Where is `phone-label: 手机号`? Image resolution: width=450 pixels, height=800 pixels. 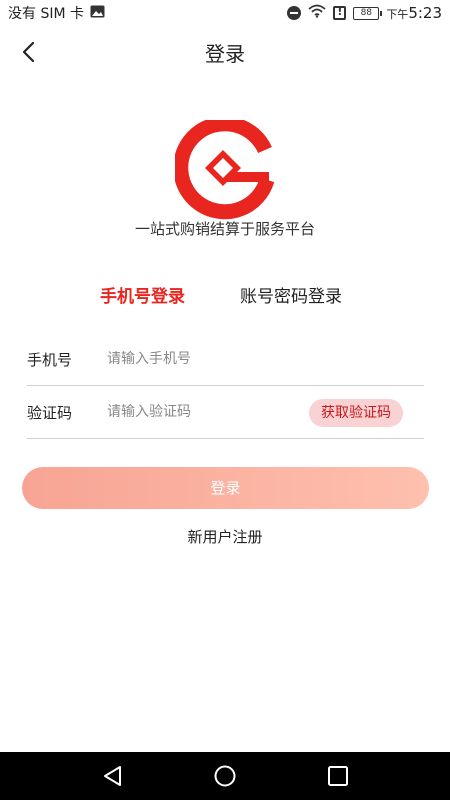 phone-label: 手机号 is located at coordinates (50, 359).